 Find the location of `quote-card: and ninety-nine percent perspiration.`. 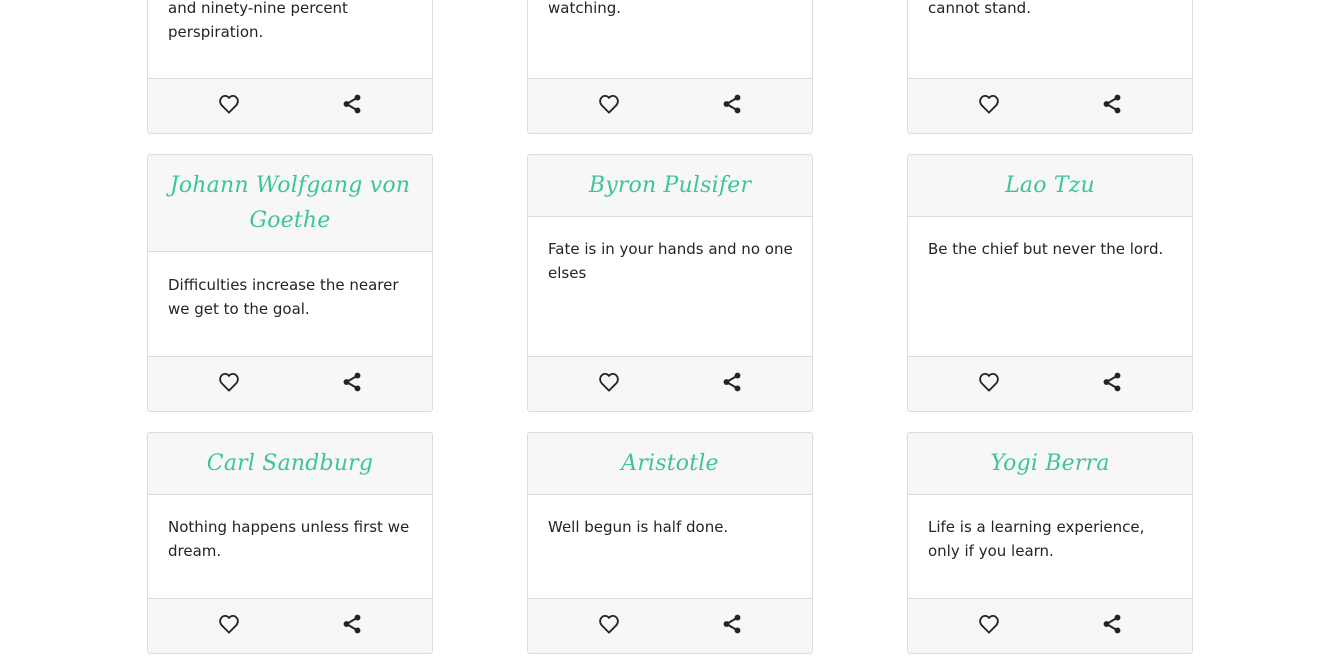

quote-card: and ninety-nine percent perspiration. is located at coordinates (290, 67).